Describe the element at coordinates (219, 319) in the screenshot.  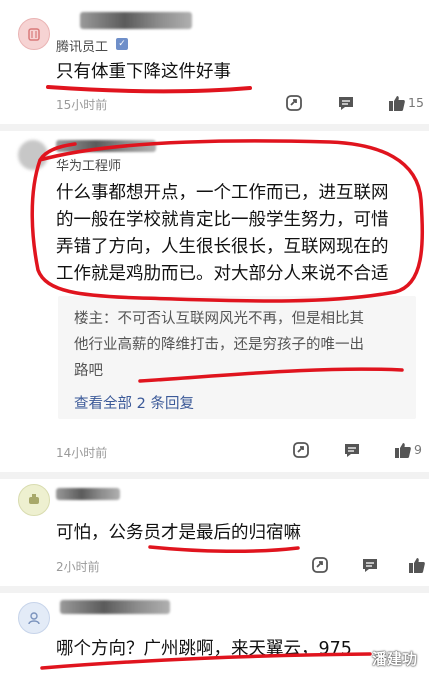
I see `reply-text: 楼主：不可否认互联网风光不再，但是相比其` at that location.